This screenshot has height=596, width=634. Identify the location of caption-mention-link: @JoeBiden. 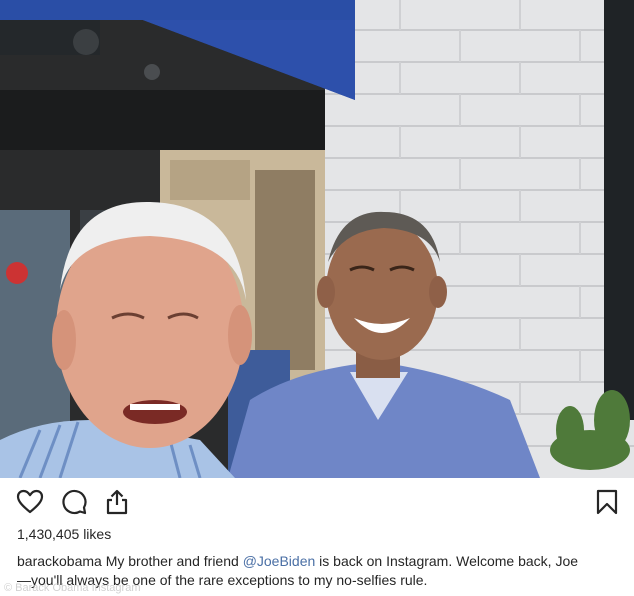
(279, 561).